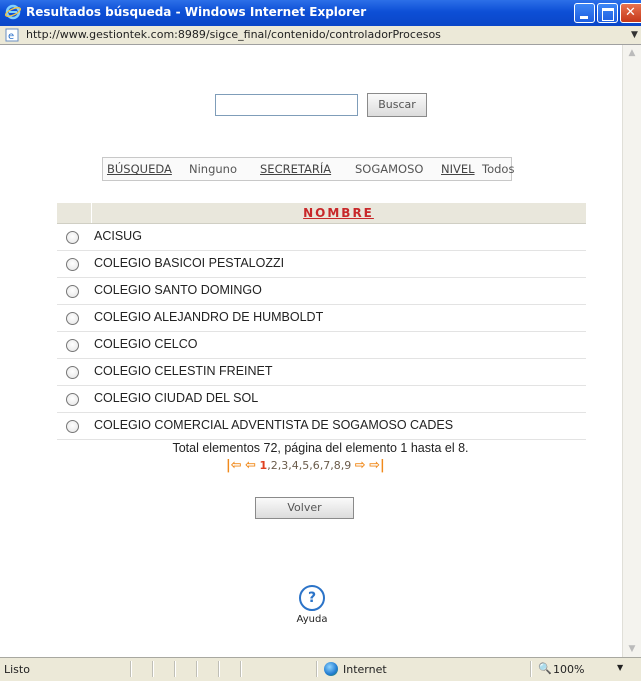 The height and width of the screenshot is (681, 641). Describe the element at coordinates (545, 668) in the screenshot. I see `zoom-icon: 🔍` at that location.